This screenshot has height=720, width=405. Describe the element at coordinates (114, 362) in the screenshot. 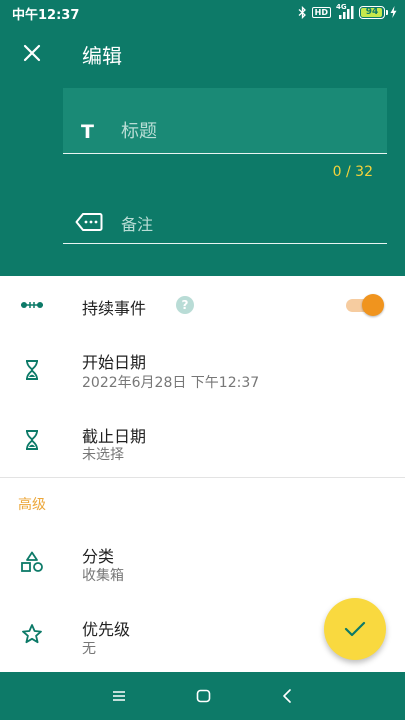

I see `start-date-label: 开始日期` at that location.